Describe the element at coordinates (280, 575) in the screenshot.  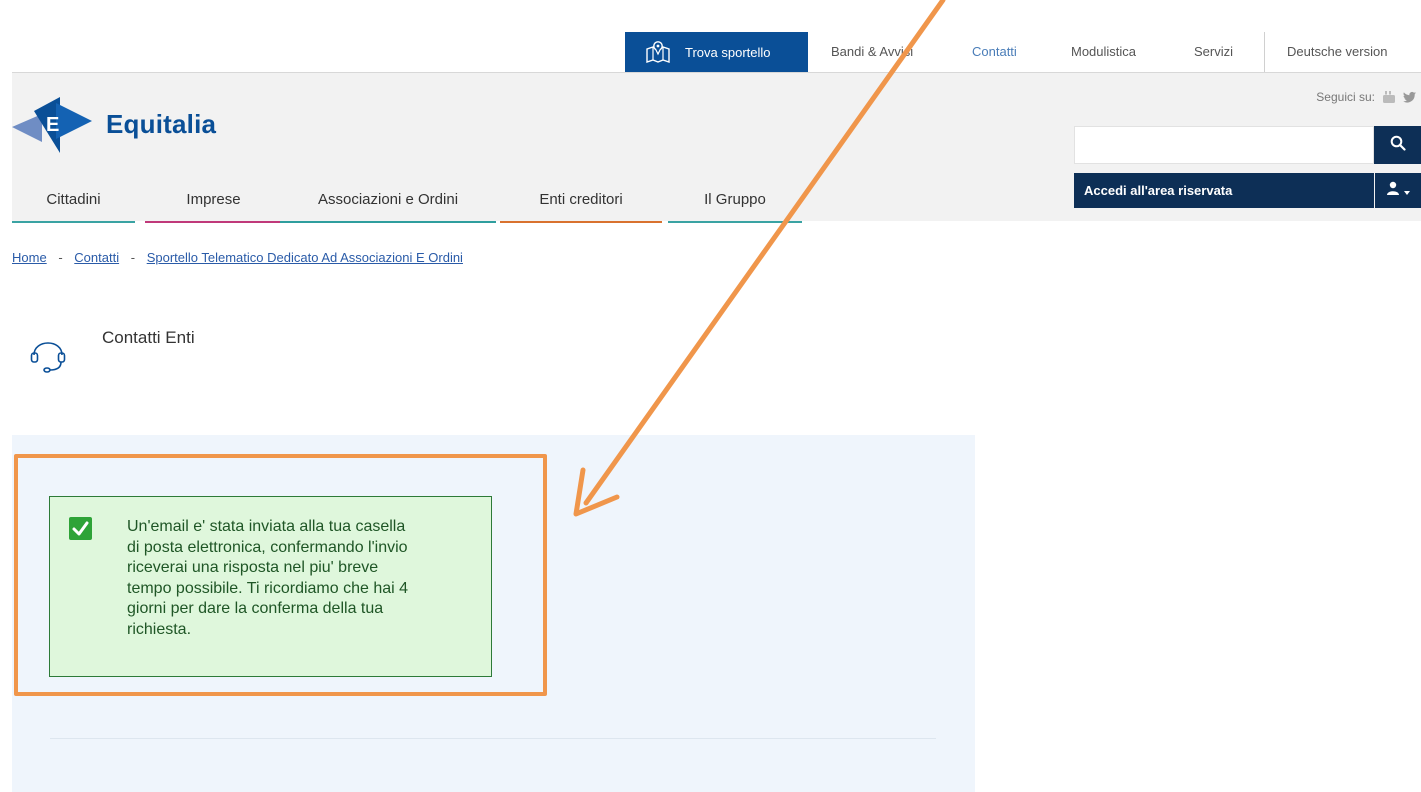
I see `annotation-highlight-box` at that location.